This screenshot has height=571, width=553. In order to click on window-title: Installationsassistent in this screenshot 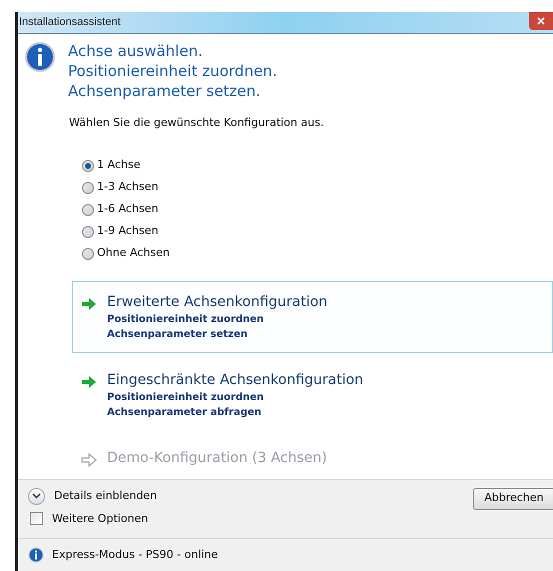, I will do `click(69, 22)`.